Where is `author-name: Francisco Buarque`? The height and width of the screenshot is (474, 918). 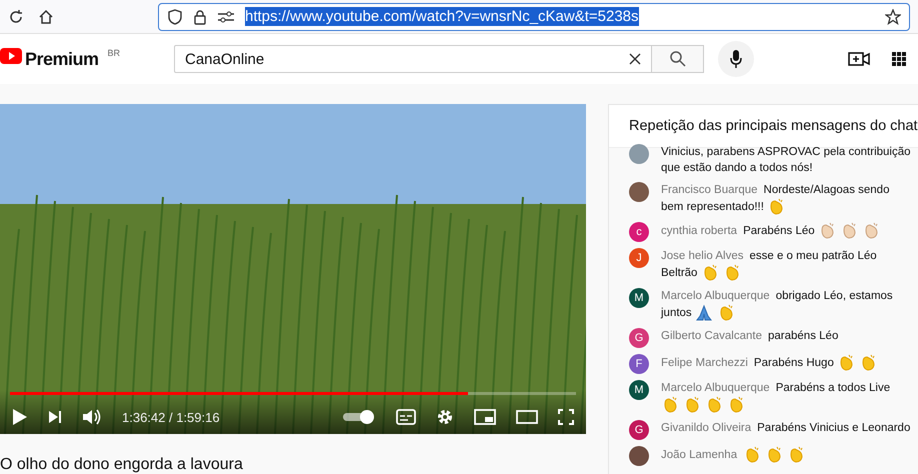
author-name: Francisco Buarque is located at coordinates (709, 190).